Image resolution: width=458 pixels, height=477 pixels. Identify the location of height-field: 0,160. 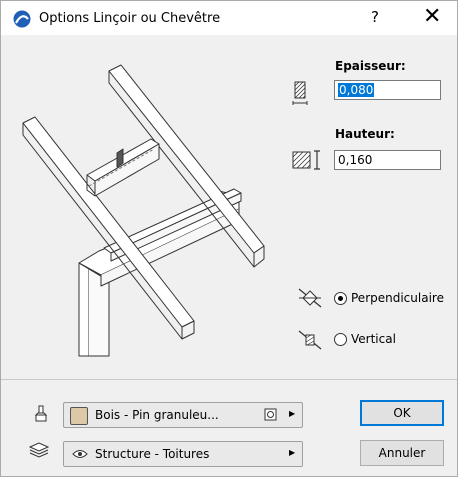
(387, 160).